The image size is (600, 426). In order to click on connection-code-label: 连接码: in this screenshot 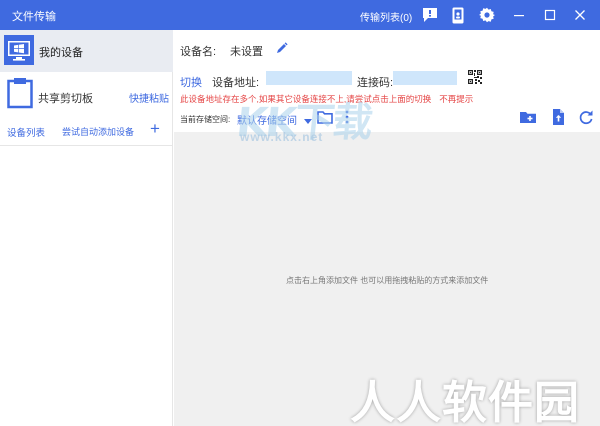, I will do `click(375, 83)`.